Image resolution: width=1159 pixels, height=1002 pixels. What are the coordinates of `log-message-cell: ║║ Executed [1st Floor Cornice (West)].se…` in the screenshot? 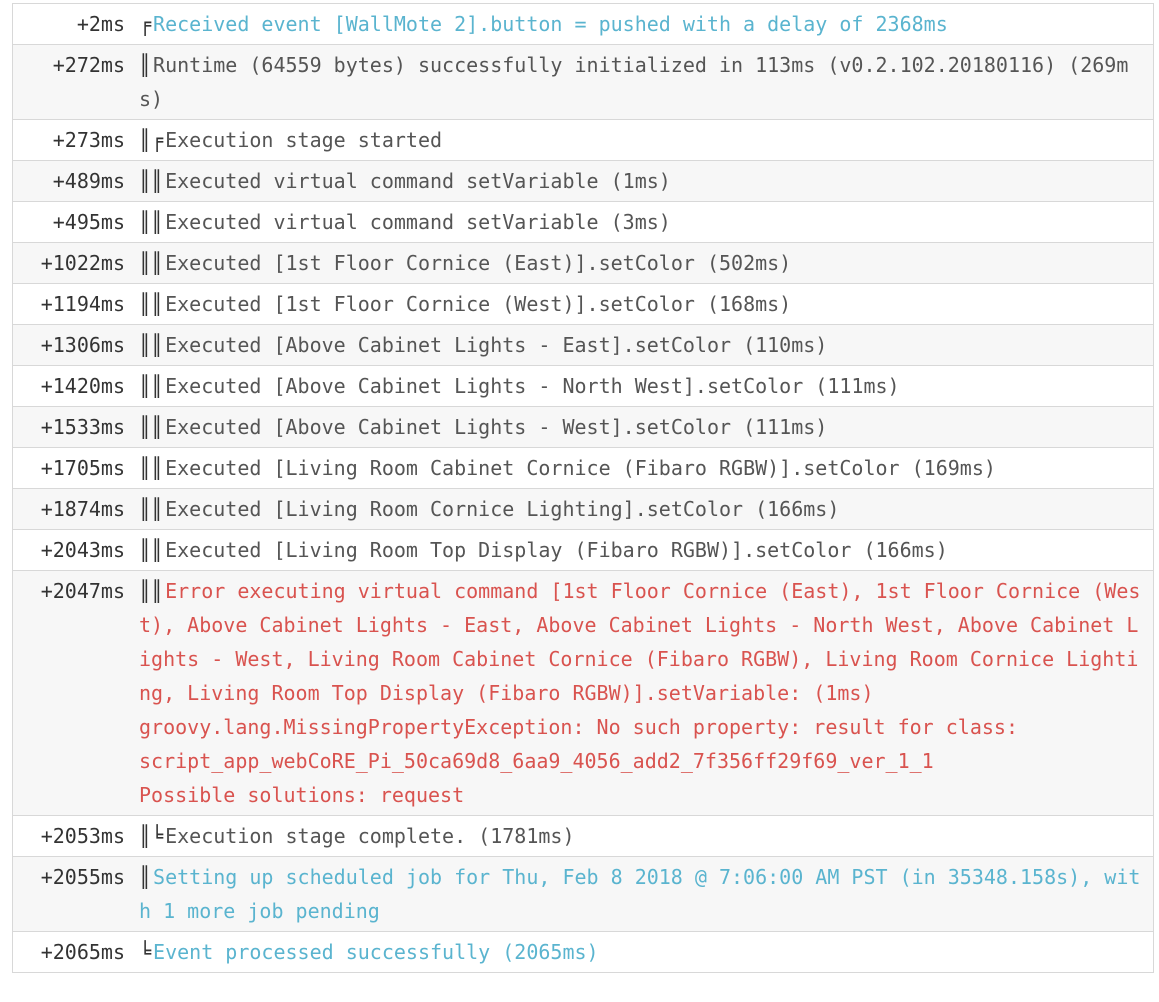 It's located at (639, 304).